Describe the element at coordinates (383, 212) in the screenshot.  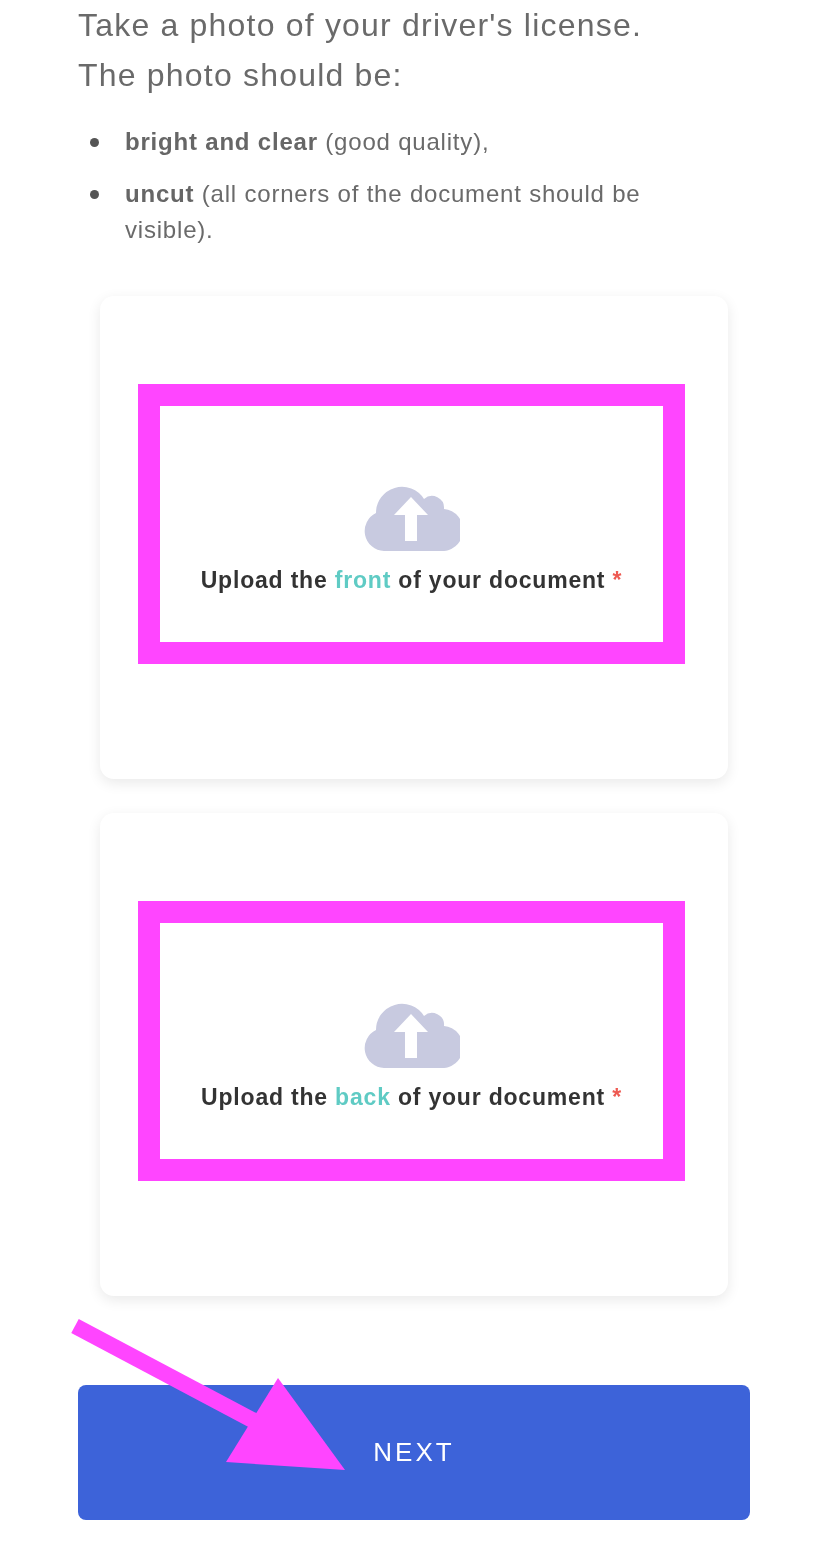
I see `requirement-text: uncut (all corners of the document should be visible).` at that location.